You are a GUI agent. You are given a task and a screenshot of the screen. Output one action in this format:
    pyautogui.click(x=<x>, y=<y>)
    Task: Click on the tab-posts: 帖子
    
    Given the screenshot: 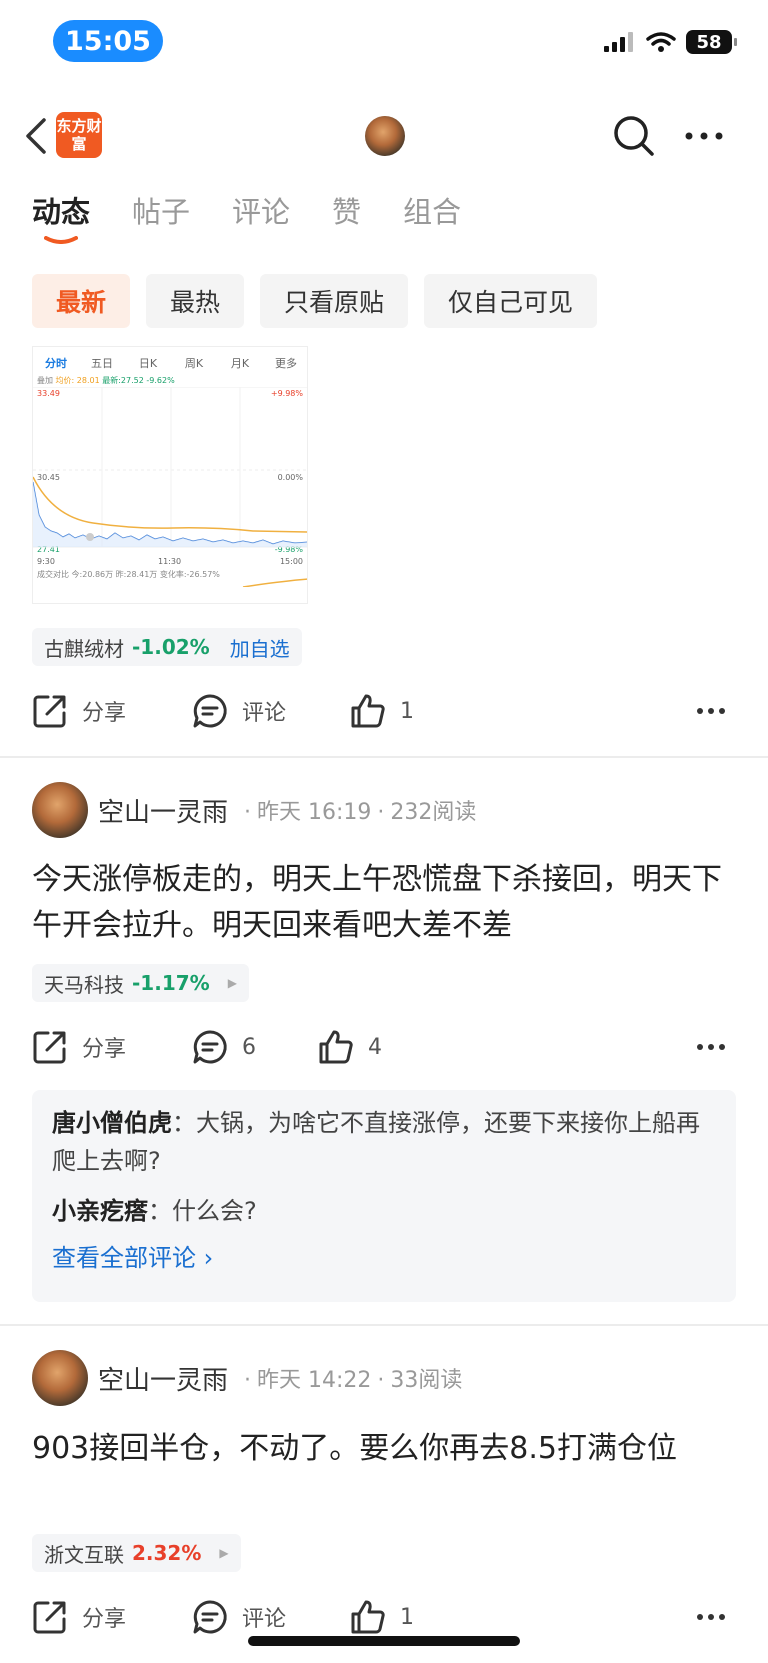 What is the action you would take?
    pyautogui.click(x=161, y=217)
    